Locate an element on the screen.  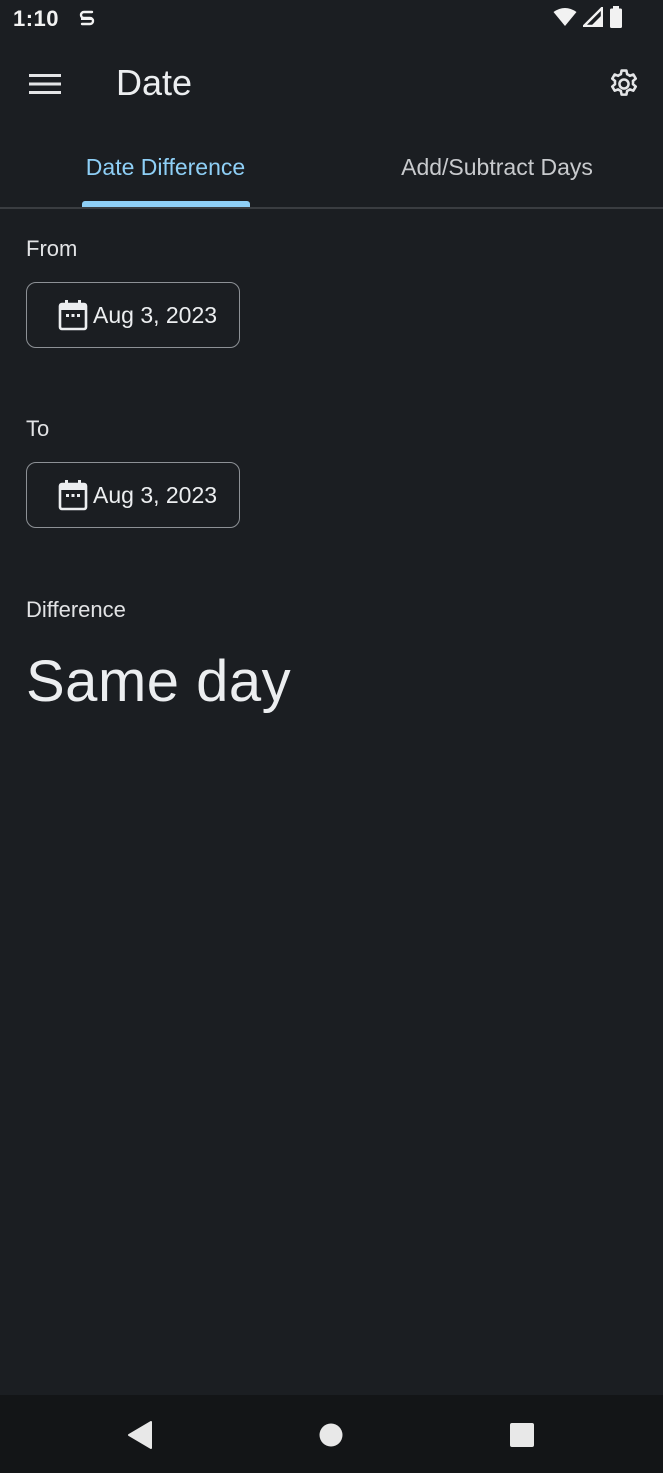
app-title: Date is located at coordinates (154, 82).